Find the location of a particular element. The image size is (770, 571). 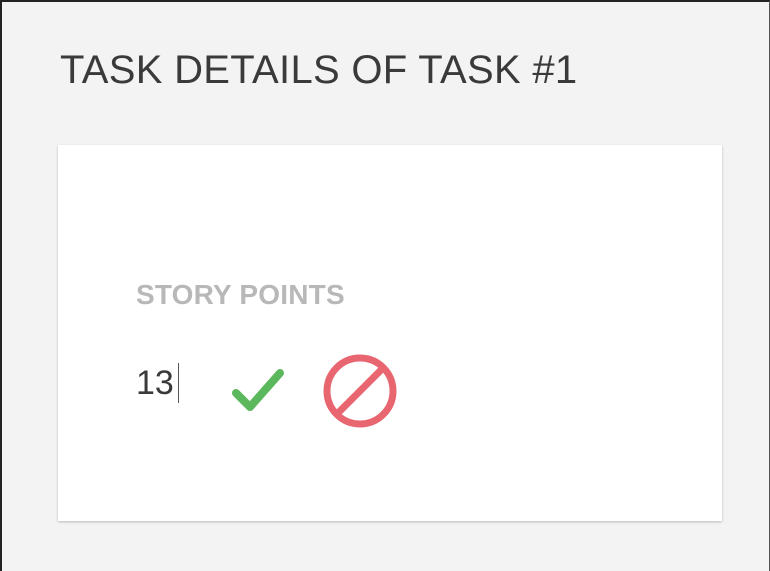

text-caret is located at coordinates (178, 383).